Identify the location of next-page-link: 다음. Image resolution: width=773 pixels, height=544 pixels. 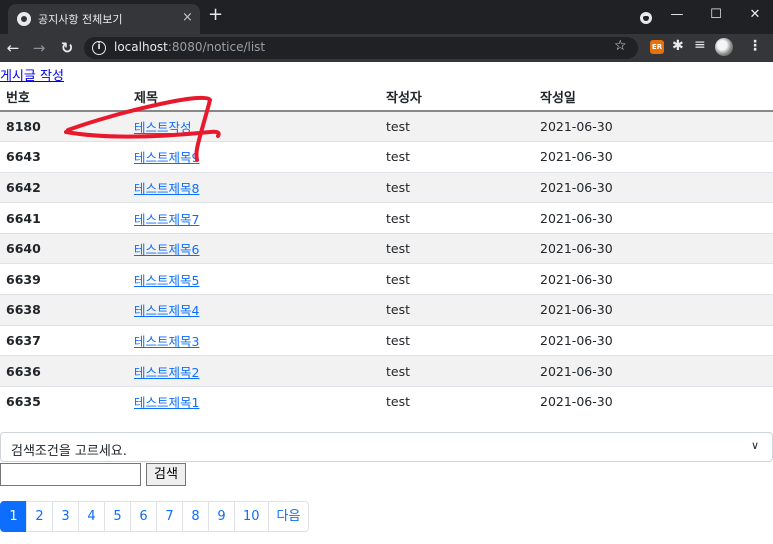
(288, 516).